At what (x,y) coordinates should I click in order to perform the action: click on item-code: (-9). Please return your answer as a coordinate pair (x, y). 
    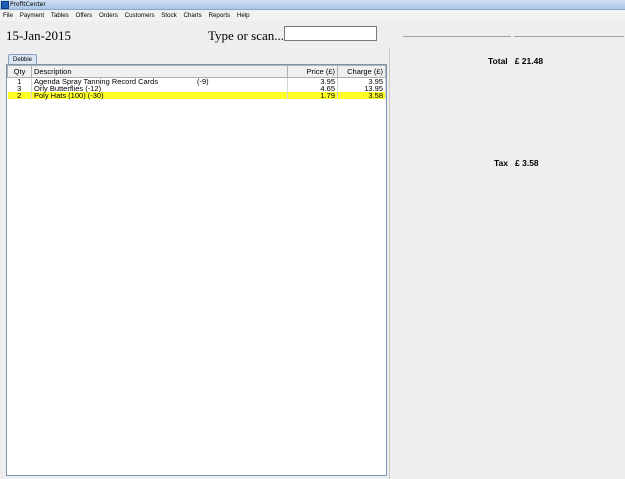
    Looking at the image, I should click on (203, 81).